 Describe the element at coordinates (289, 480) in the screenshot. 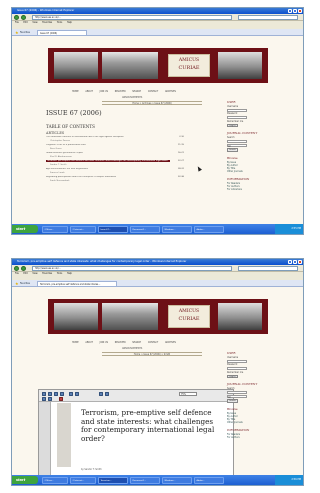

I see `system-tray-clock: 2:56 PM` at that location.